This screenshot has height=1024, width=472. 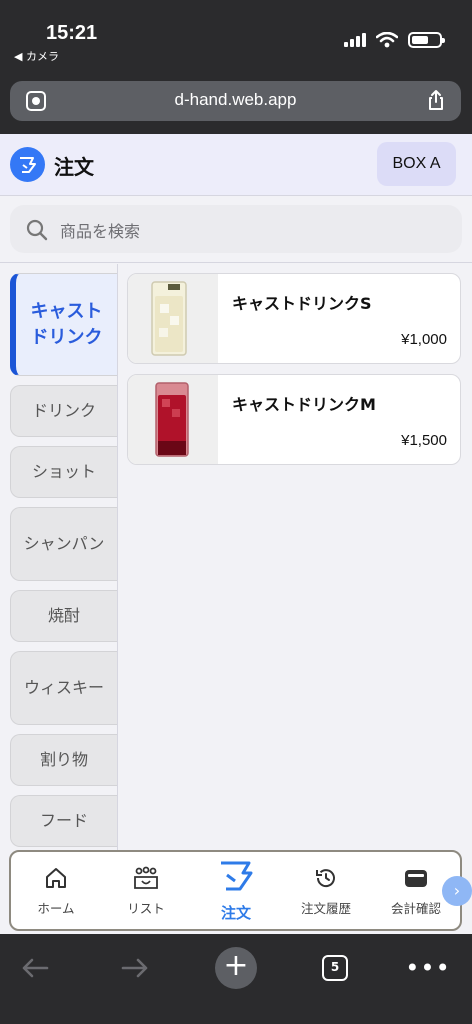 I want to click on cellular-signal-icon, so click(x=355, y=40).